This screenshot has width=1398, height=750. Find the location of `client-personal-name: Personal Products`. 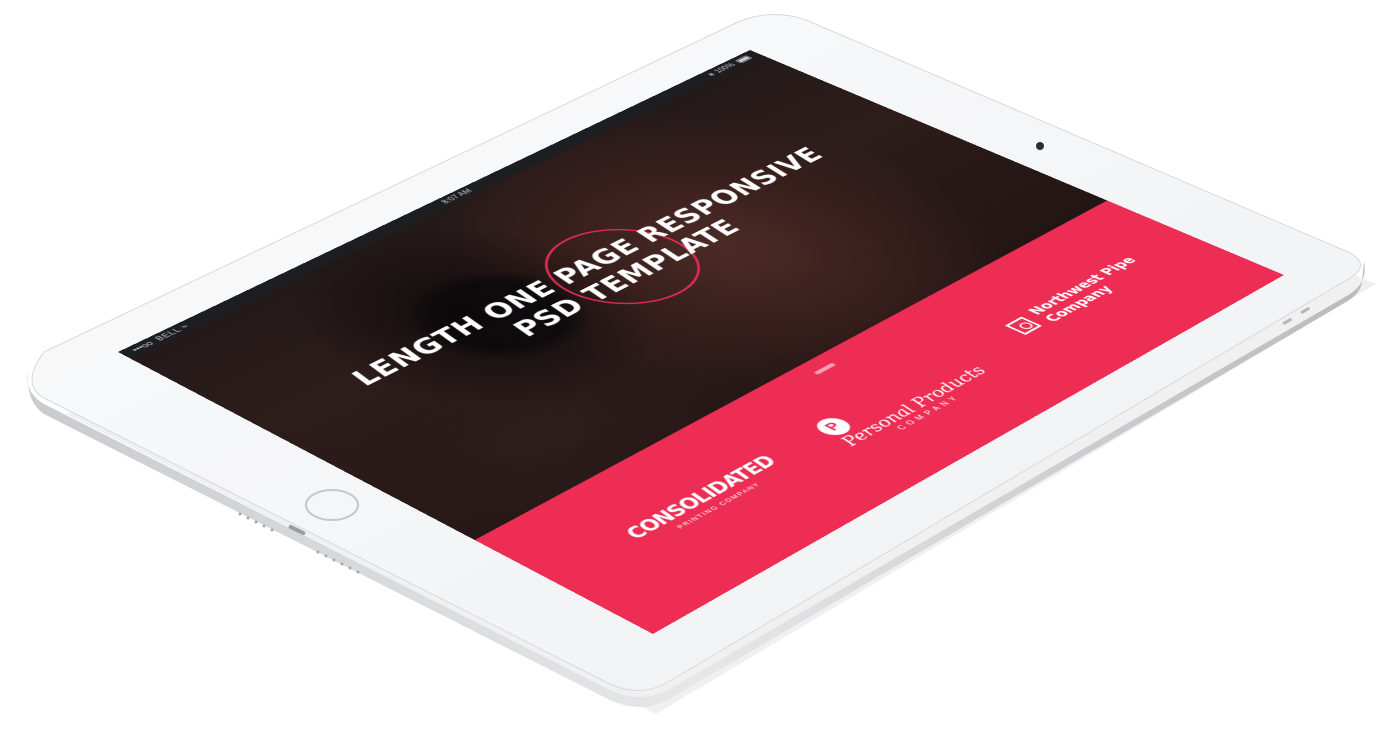

client-personal-name: Personal Products is located at coordinates (913, 406).